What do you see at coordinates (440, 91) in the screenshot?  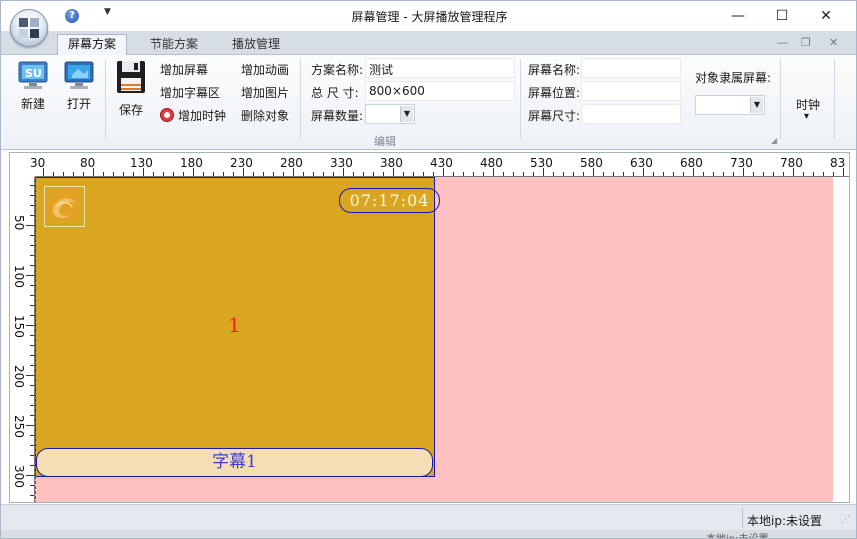 I see `total-size-field: 800×600` at bounding box center [440, 91].